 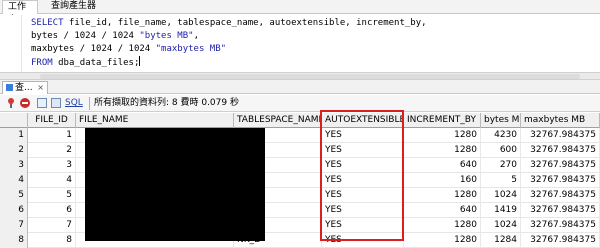 What do you see at coordinates (93, 49) in the screenshot?
I see `maxbytes-expr: maxbytes / 1024 / 1024` at bounding box center [93, 49].